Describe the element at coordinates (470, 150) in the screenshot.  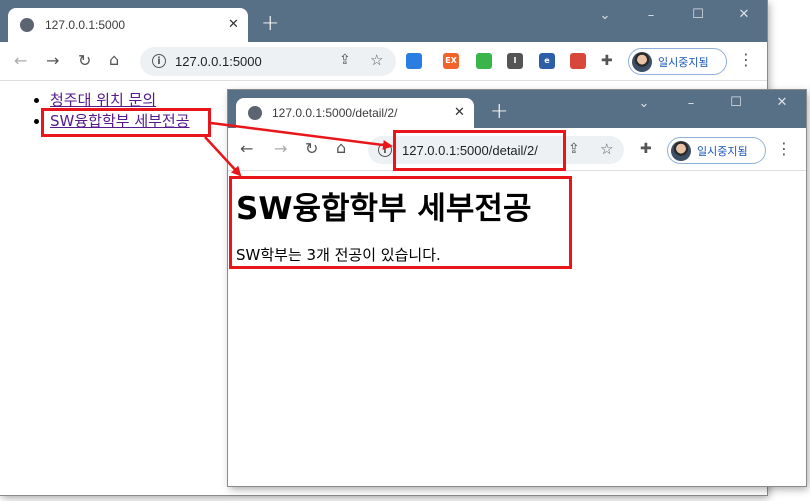
I see `front-url-text: 127.0.0.1:5000/detail/2/` at that location.